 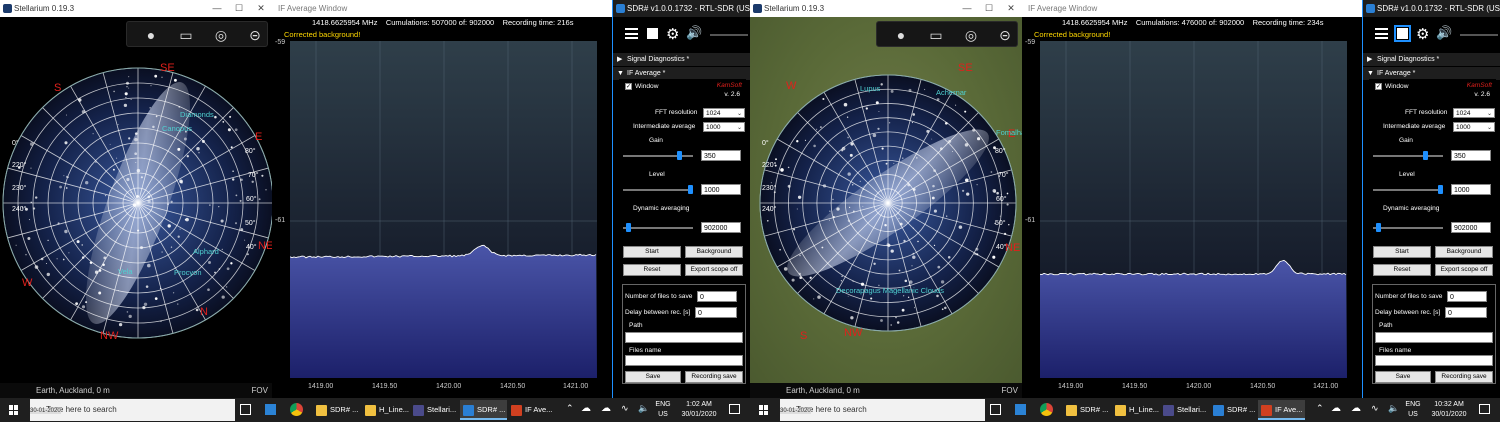 What do you see at coordinates (717, 296) in the screenshot?
I see `files-count-input: 0` at bounding box center [717, 296].